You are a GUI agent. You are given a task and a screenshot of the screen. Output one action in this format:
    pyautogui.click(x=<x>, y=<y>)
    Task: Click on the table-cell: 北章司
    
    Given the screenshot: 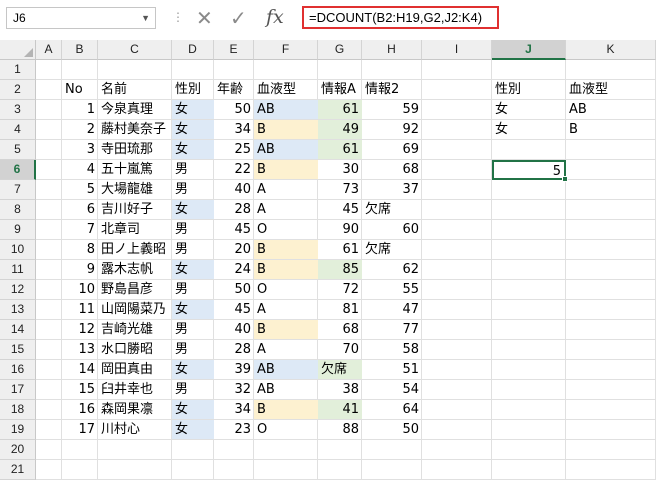 What is the action you would take?
    pyautogui.click(x=135, y=230)
    